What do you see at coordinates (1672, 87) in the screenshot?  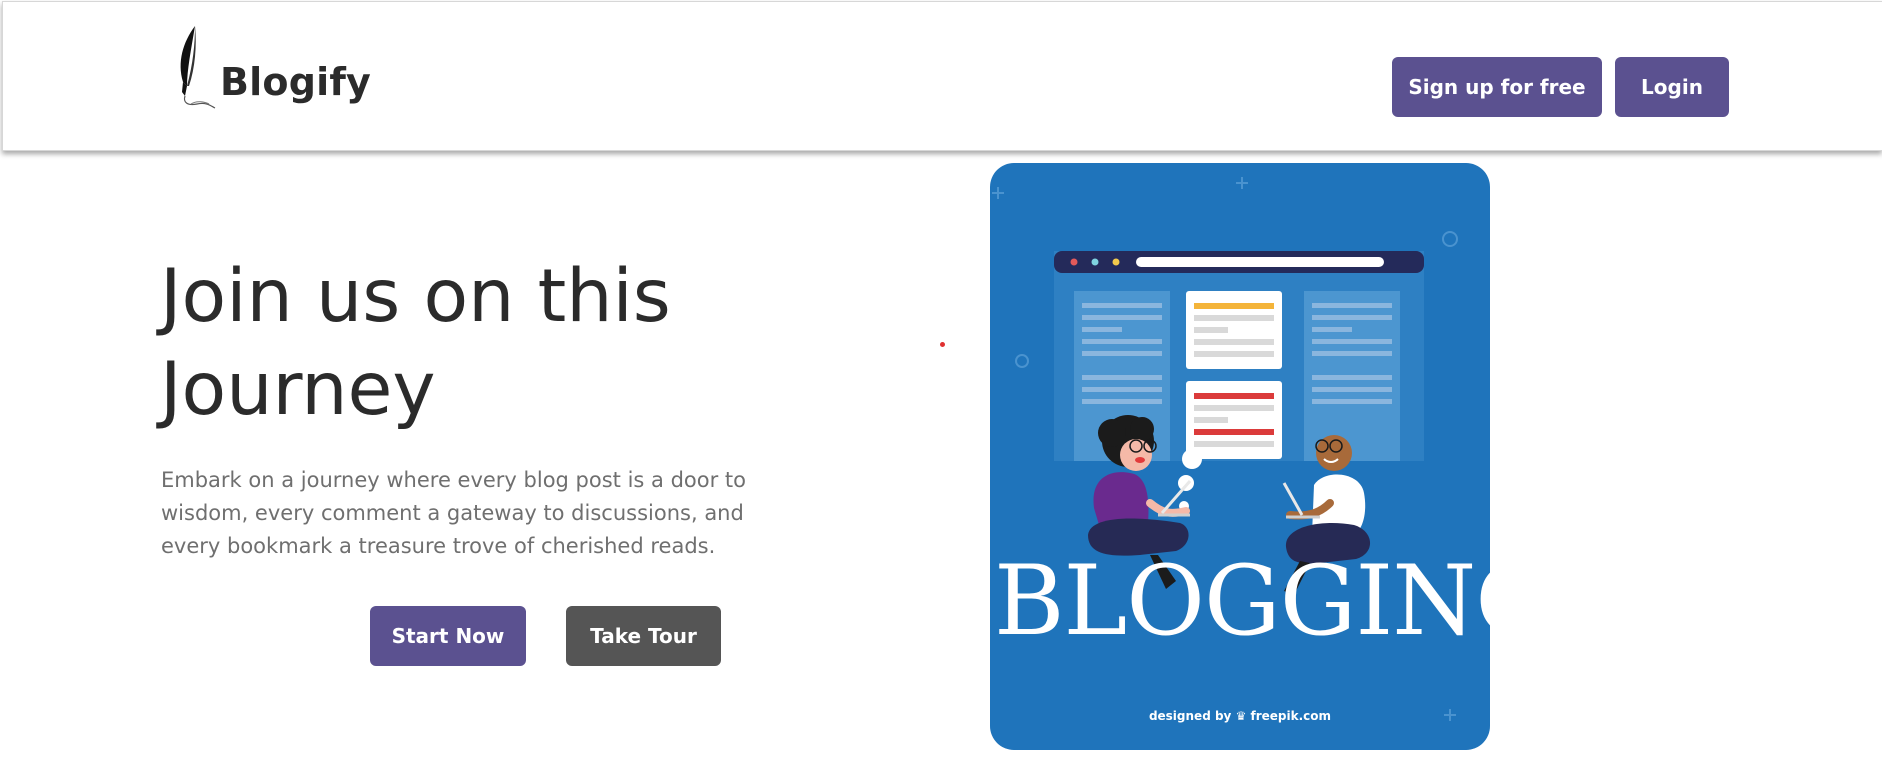 I see `login-button: Login` at bounding box center [1672, 87].